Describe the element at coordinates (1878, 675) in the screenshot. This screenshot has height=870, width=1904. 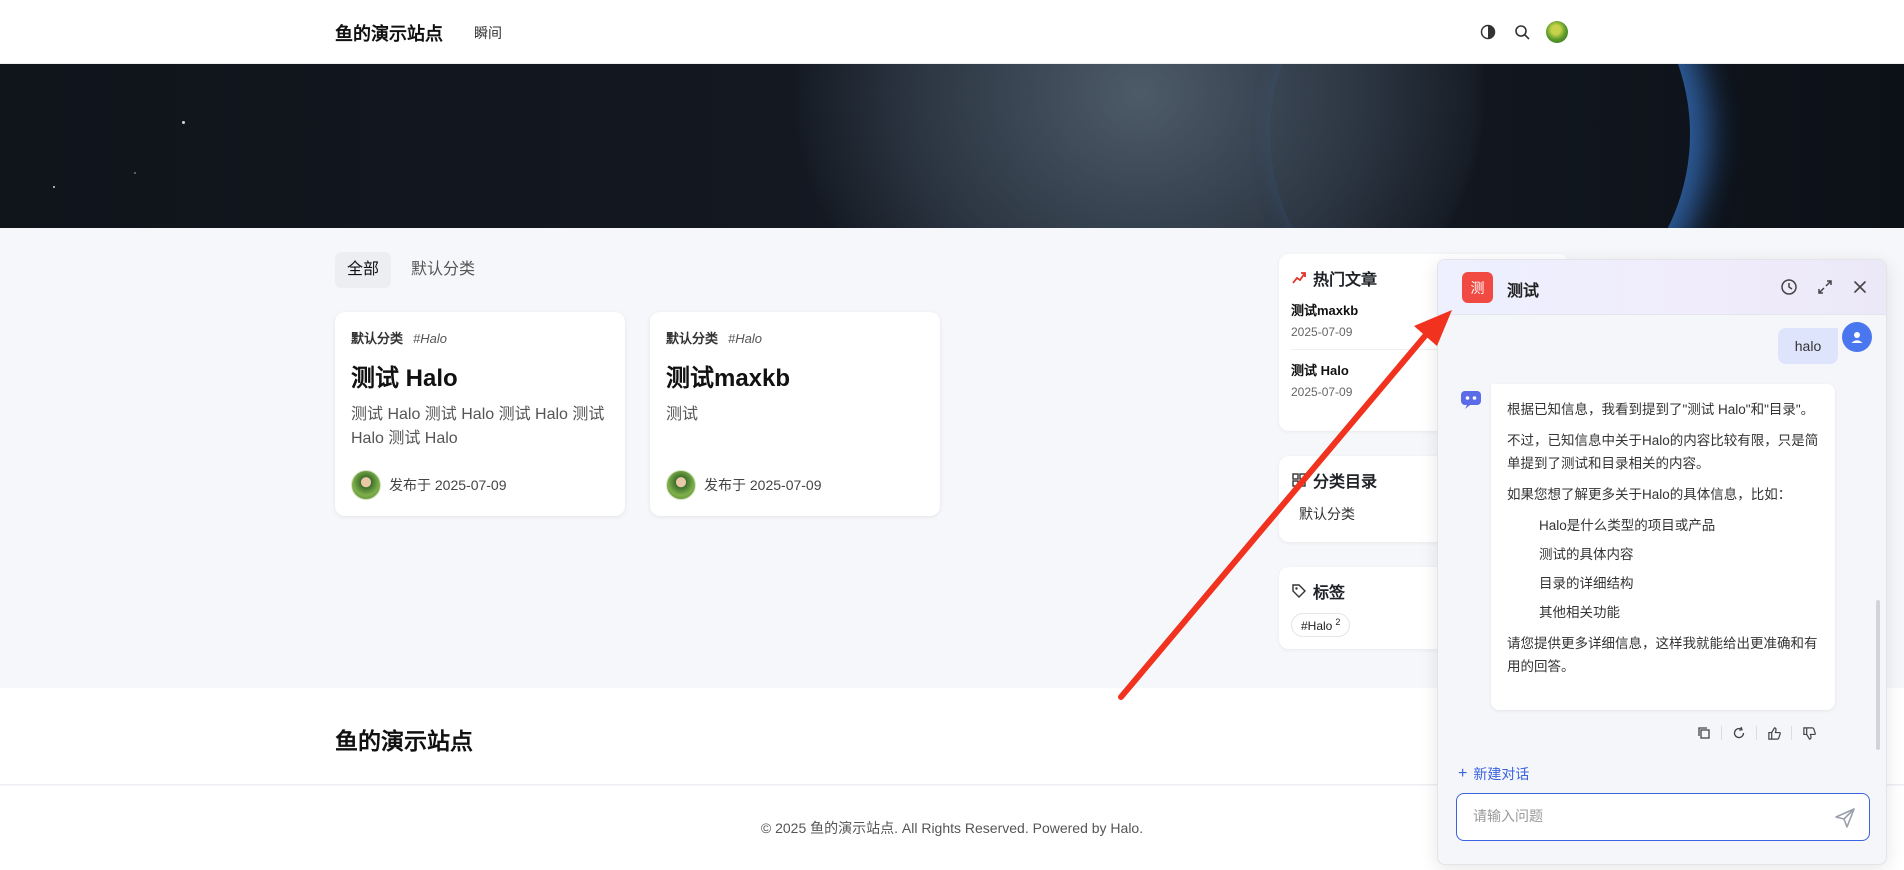
I see `chat-scrollbar` at that location.